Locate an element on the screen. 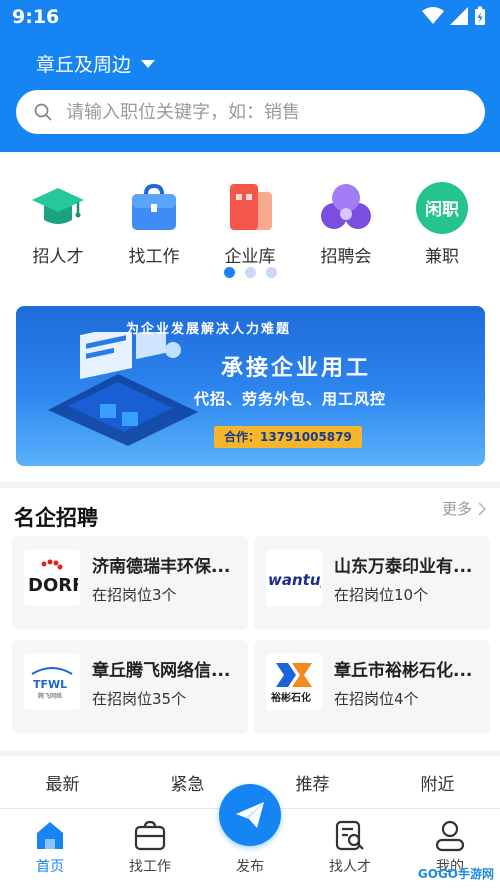 The height and width of the screenshot is (888, 500). paper-plane-icon is located at coordinates (250, 815).